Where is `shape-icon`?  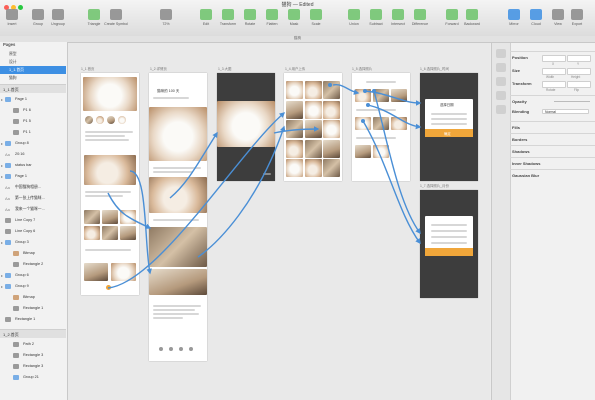
shape-icon is located at coordinates (8, 319).